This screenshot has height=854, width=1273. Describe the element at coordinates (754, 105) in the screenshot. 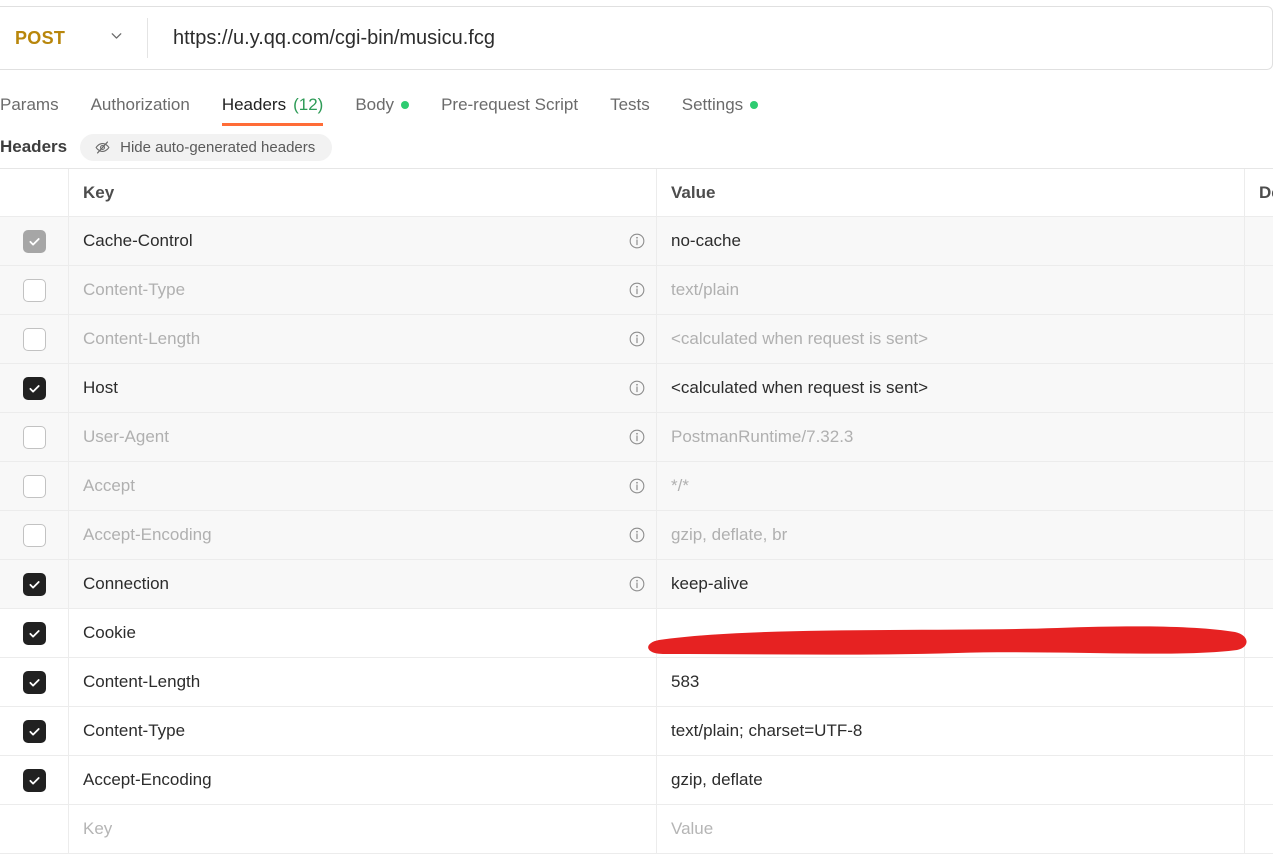

I see `tab-modified-dot-icon` at that location.